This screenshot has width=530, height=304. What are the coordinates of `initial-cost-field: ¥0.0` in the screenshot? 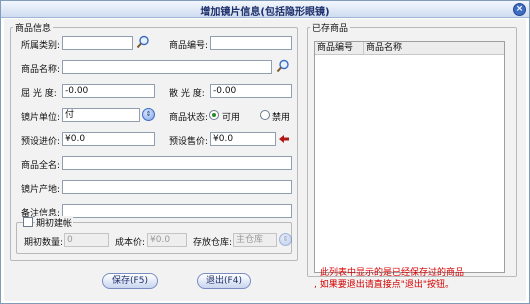 It's located at (167, 240).